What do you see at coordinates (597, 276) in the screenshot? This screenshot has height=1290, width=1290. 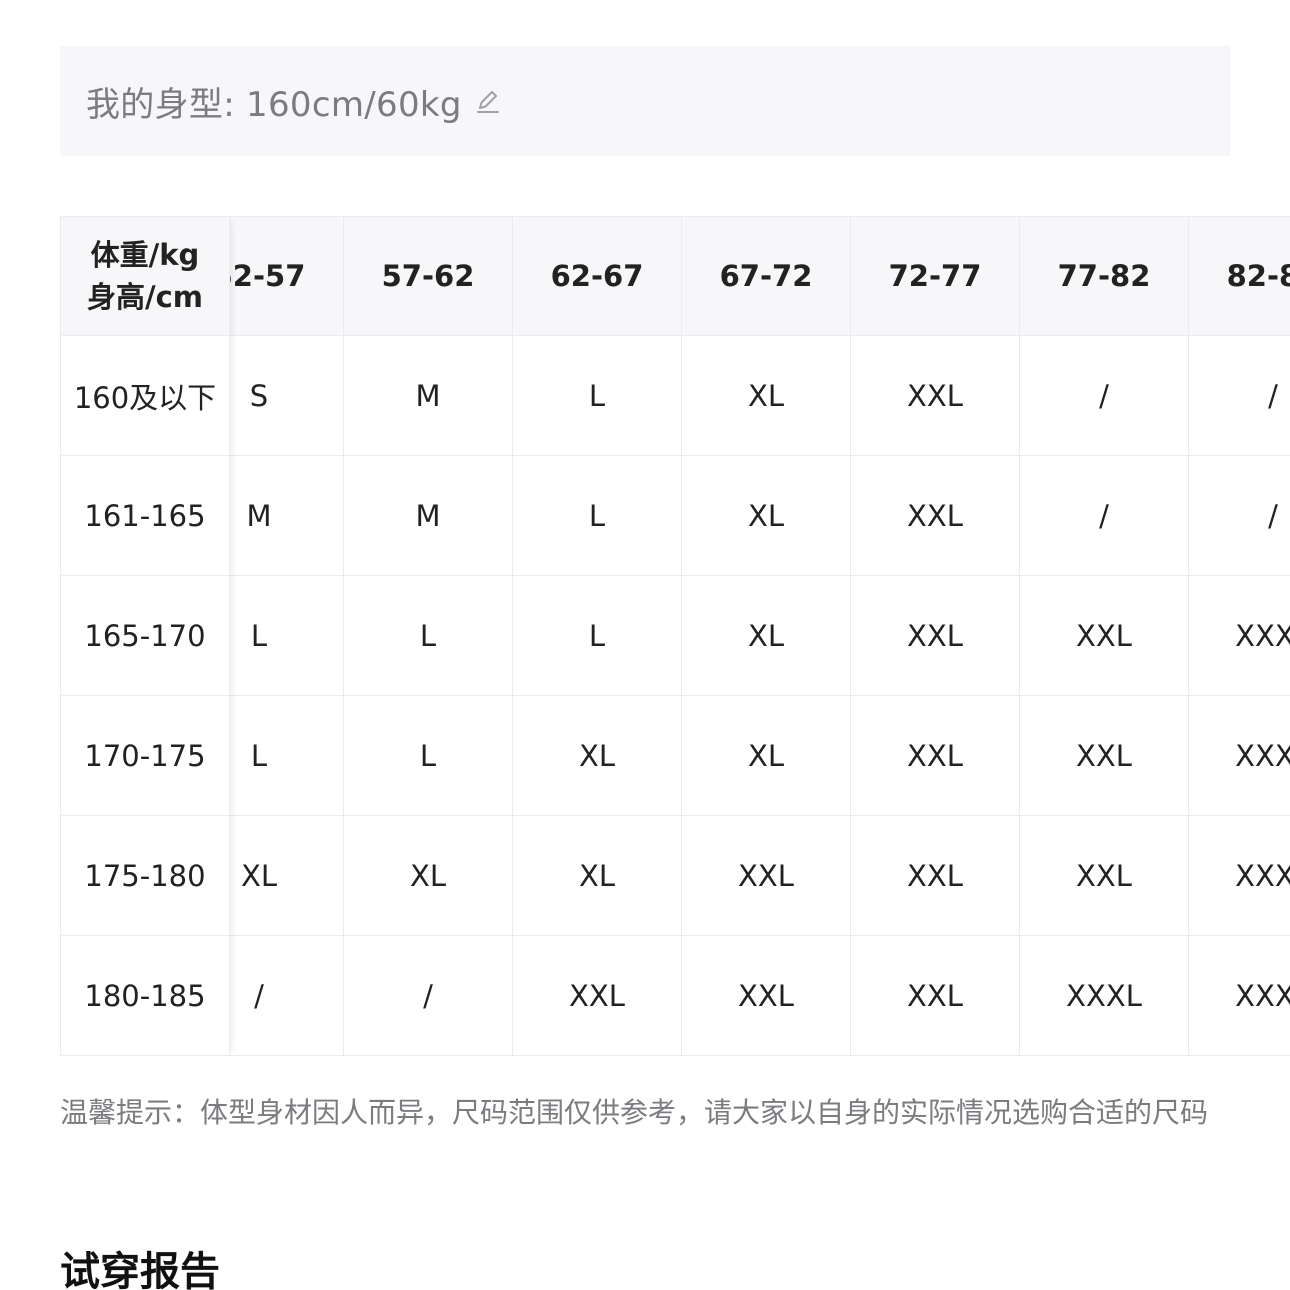 I see `weight-header-cell: 62-67` at bounding box center [597, 276].